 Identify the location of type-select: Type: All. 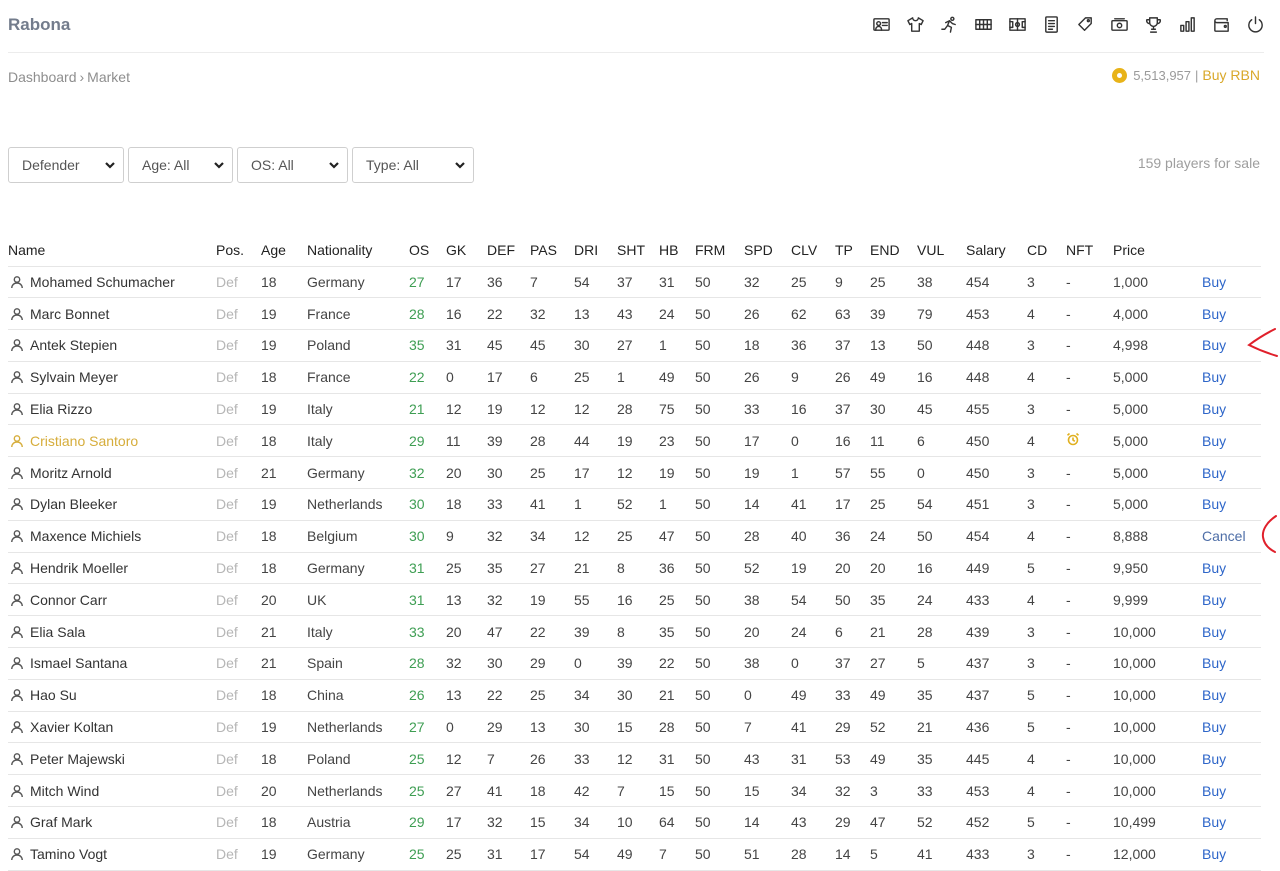
(413, 165).